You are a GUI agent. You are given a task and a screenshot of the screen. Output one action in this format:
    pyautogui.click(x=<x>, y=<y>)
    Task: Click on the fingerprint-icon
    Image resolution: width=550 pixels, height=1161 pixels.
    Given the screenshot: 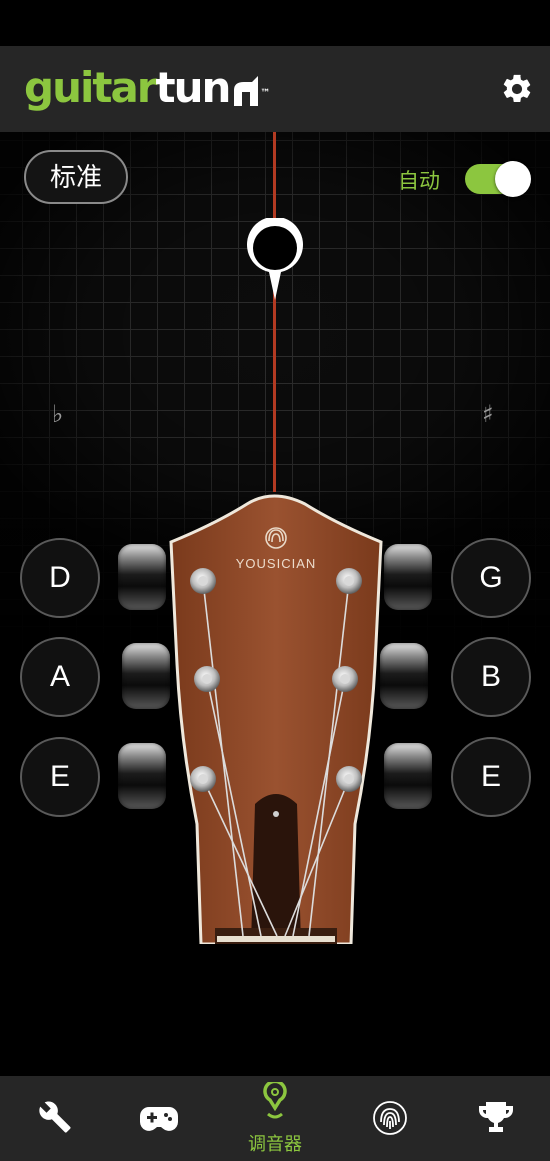 What is the action you would take?
    pyautogui.click(x=390, y=1118)
    